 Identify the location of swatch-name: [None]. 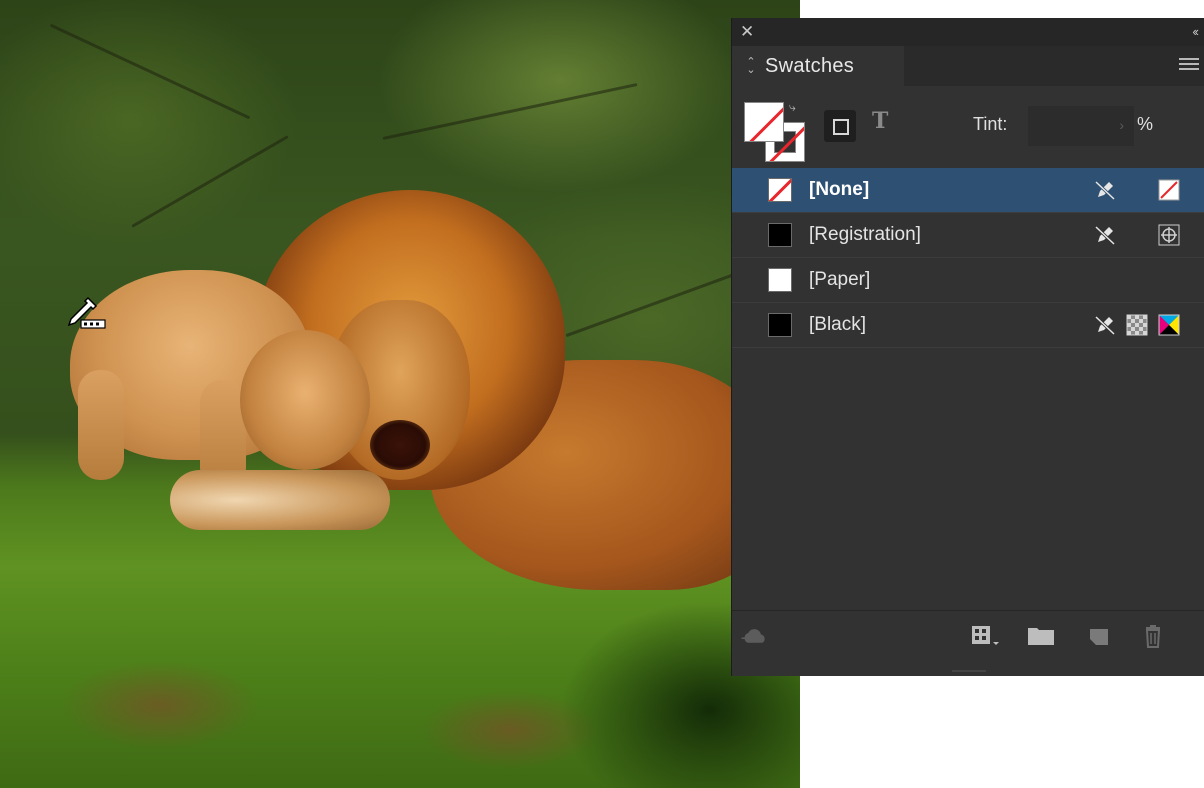
(839, 189).